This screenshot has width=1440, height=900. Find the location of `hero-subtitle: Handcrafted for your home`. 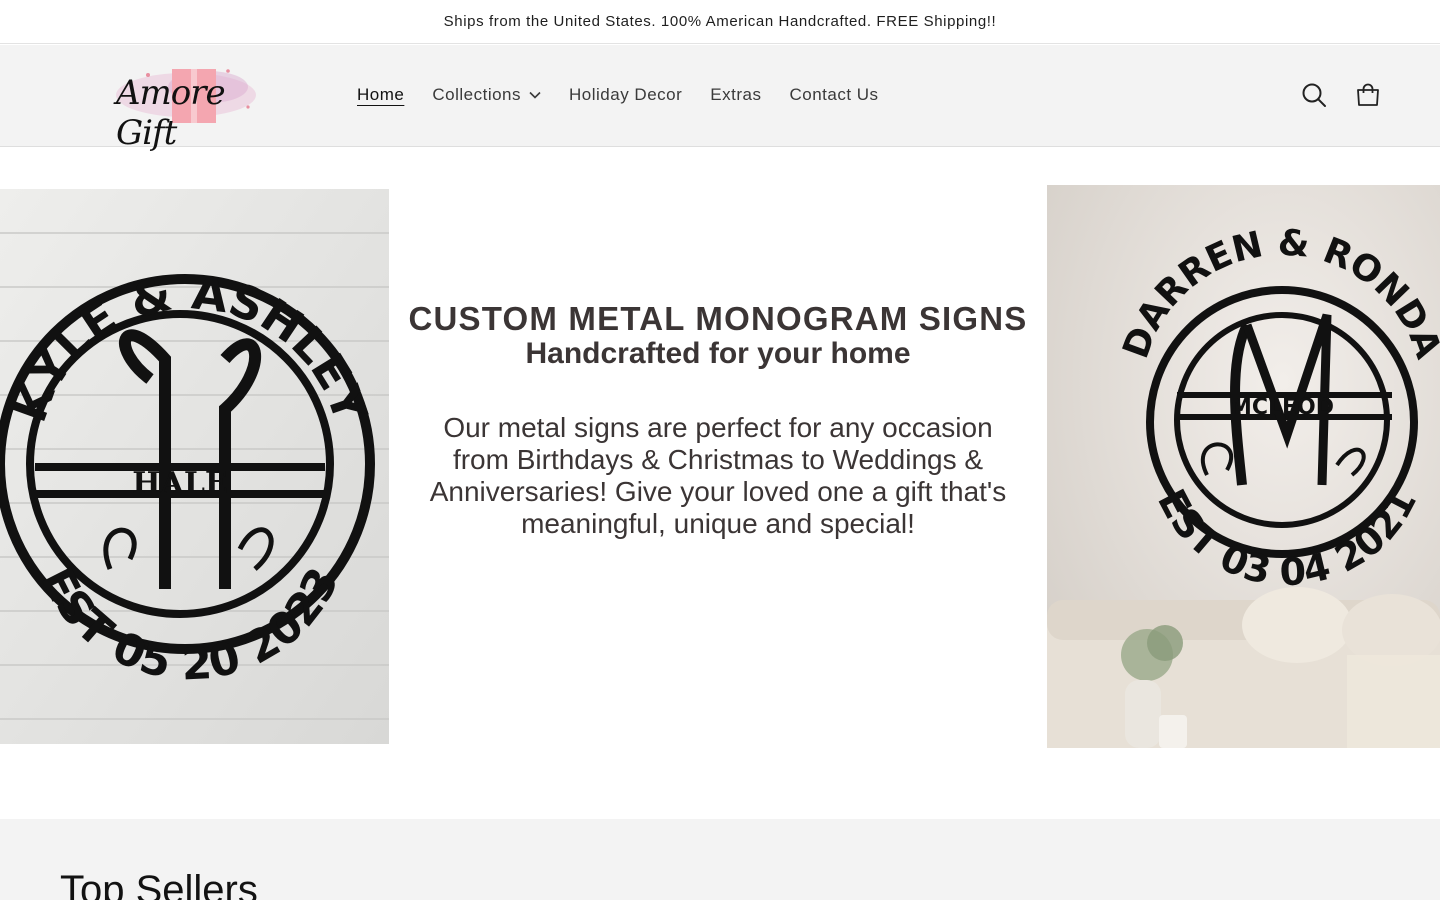

hero-subtitle: Handcrafted for your home is located at coordinates (718, 353).